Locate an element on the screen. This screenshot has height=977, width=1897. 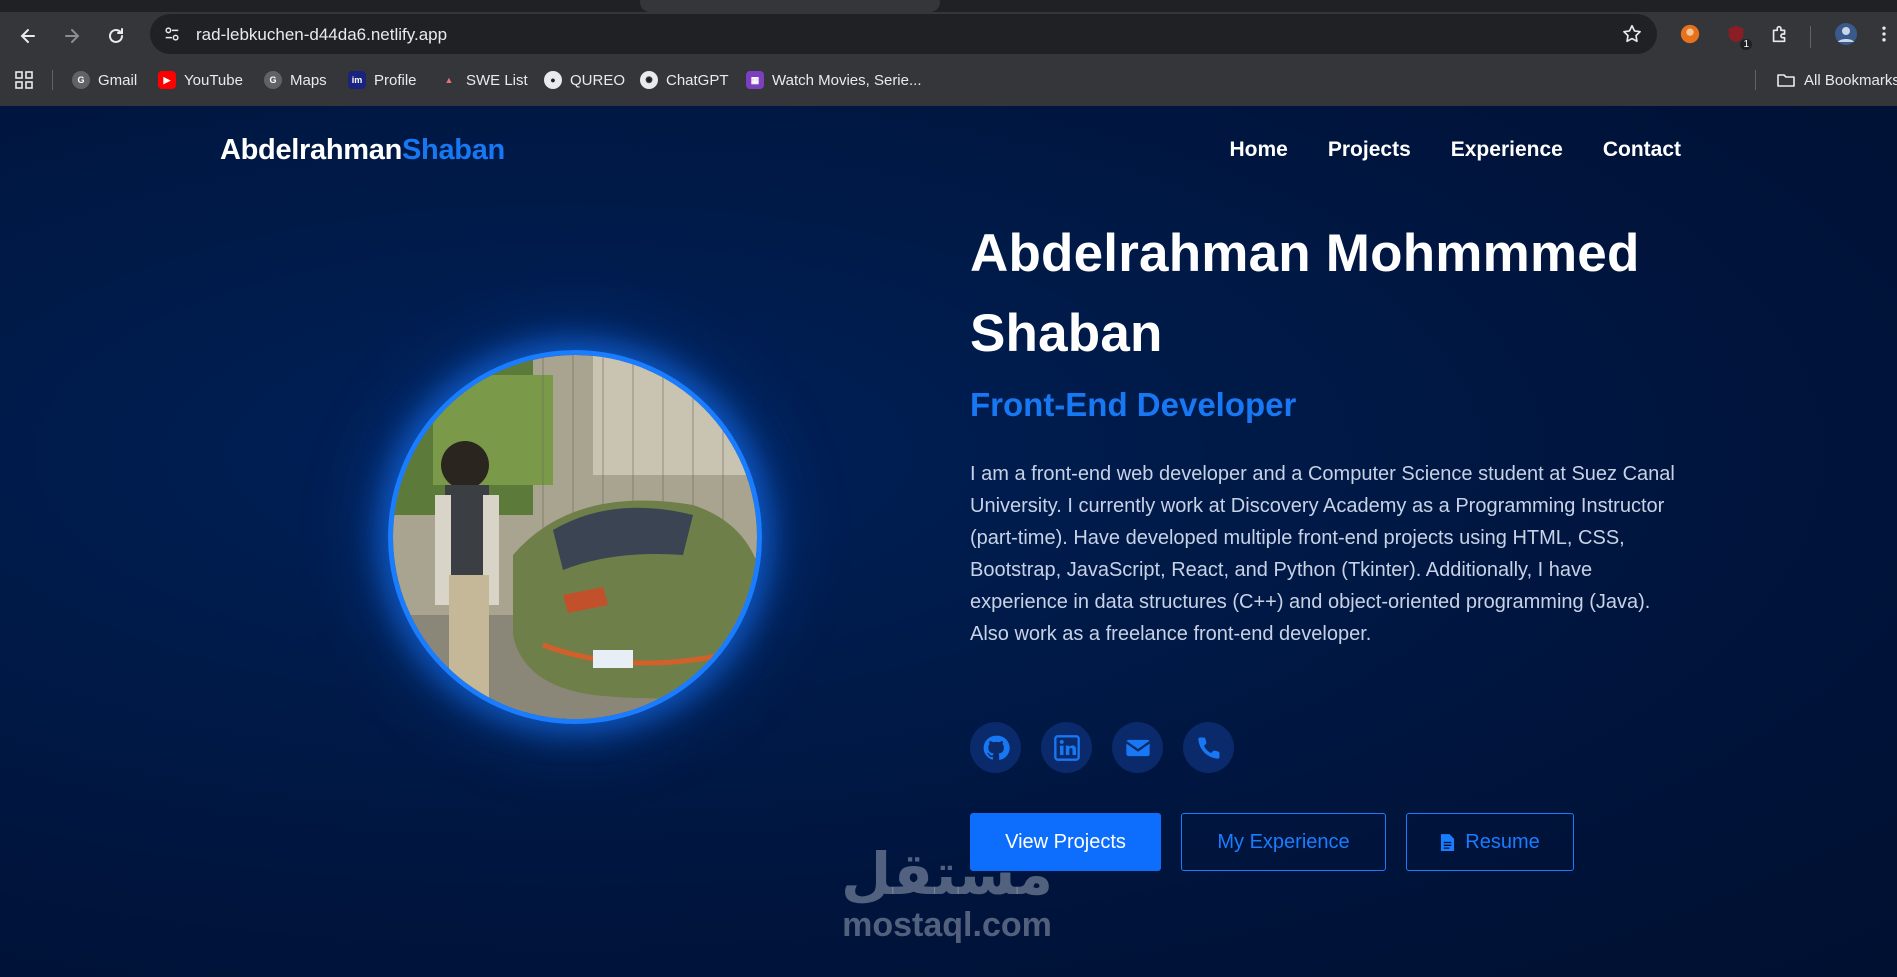
extension-shield-icon: 1 is located at coordinates (1737, 35).